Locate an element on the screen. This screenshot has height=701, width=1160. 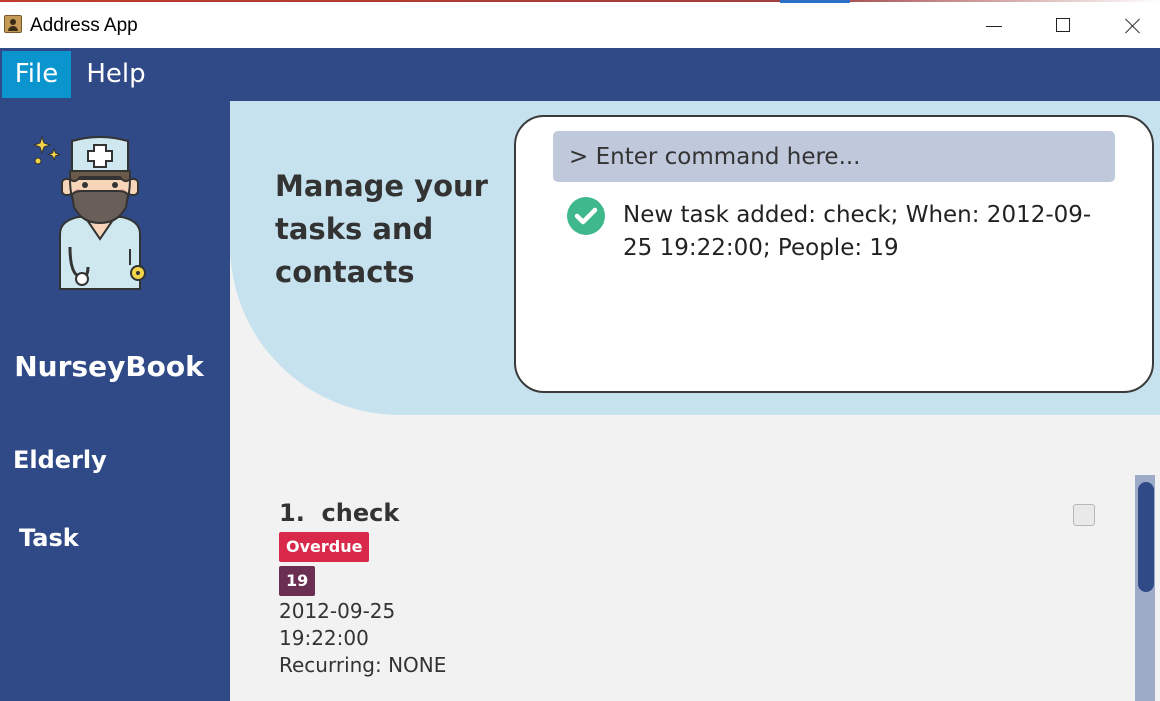
maximize-icon is located at coordinates (1063, 25).